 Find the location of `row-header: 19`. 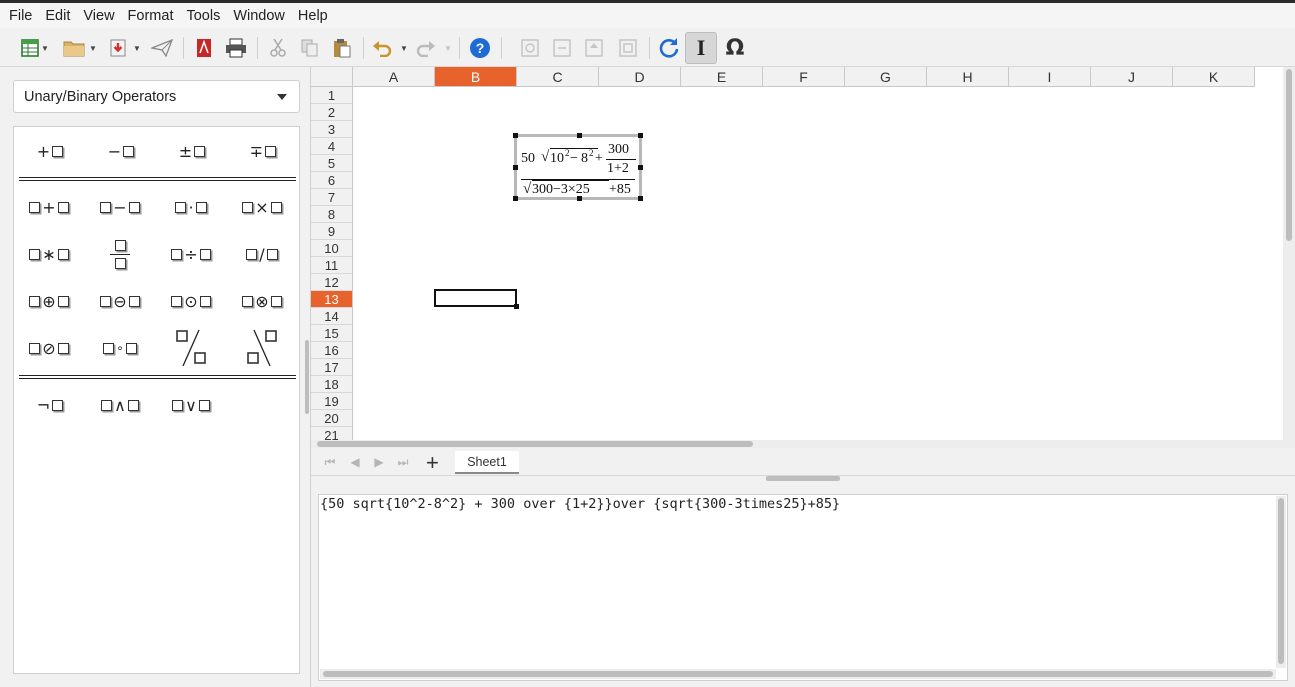

row-header: 19 is located at coordinates (332, 401).